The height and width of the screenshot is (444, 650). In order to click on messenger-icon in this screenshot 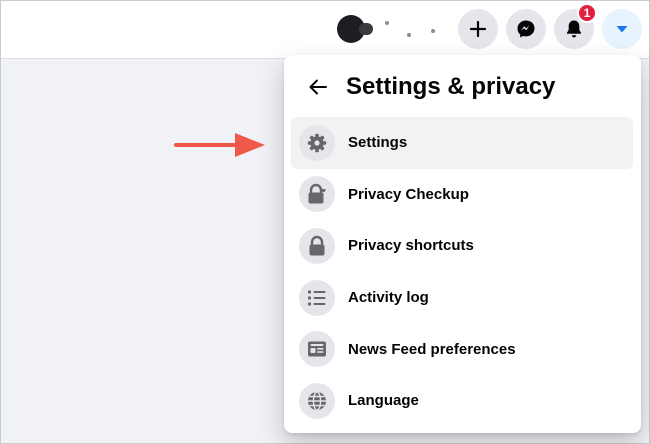, I will do `click(526, 29)`.